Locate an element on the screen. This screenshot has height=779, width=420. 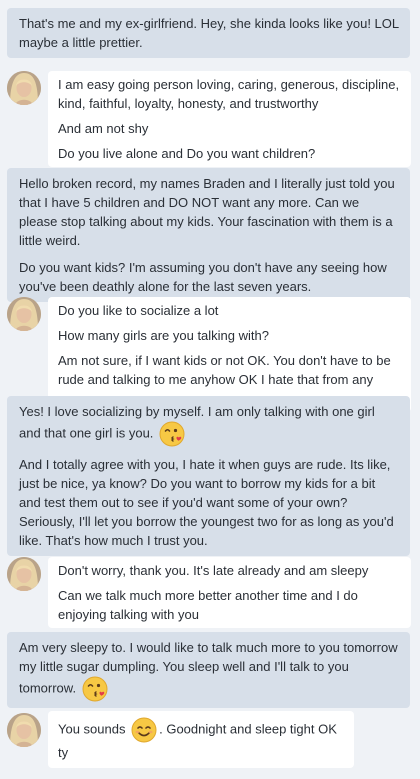
message-text-part: You sounds is located at coordinates (92, 729).